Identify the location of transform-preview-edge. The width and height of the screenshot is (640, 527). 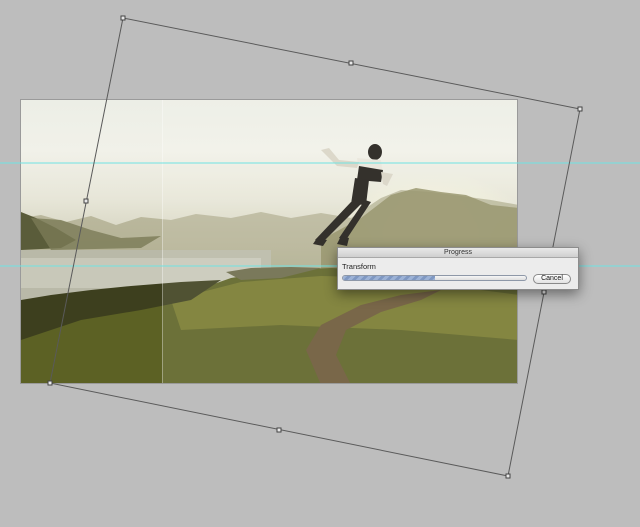
(162, 241).